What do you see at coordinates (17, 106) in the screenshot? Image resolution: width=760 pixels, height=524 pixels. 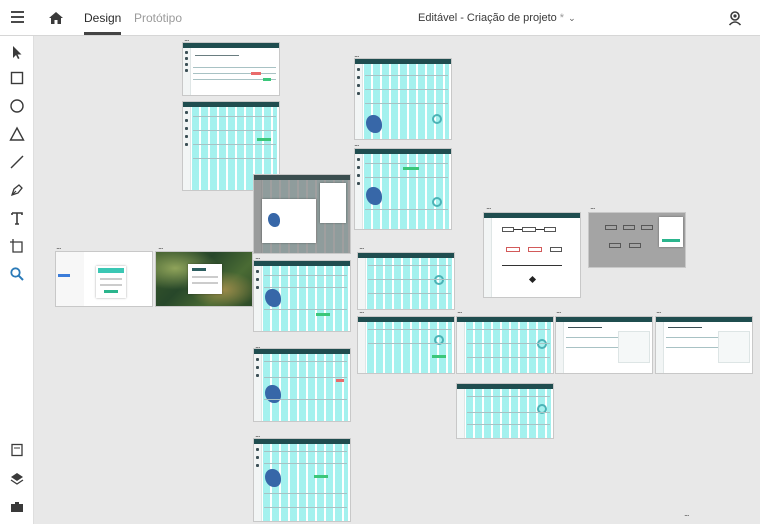 I see `circle-icon` at bounding box center [17, 106].